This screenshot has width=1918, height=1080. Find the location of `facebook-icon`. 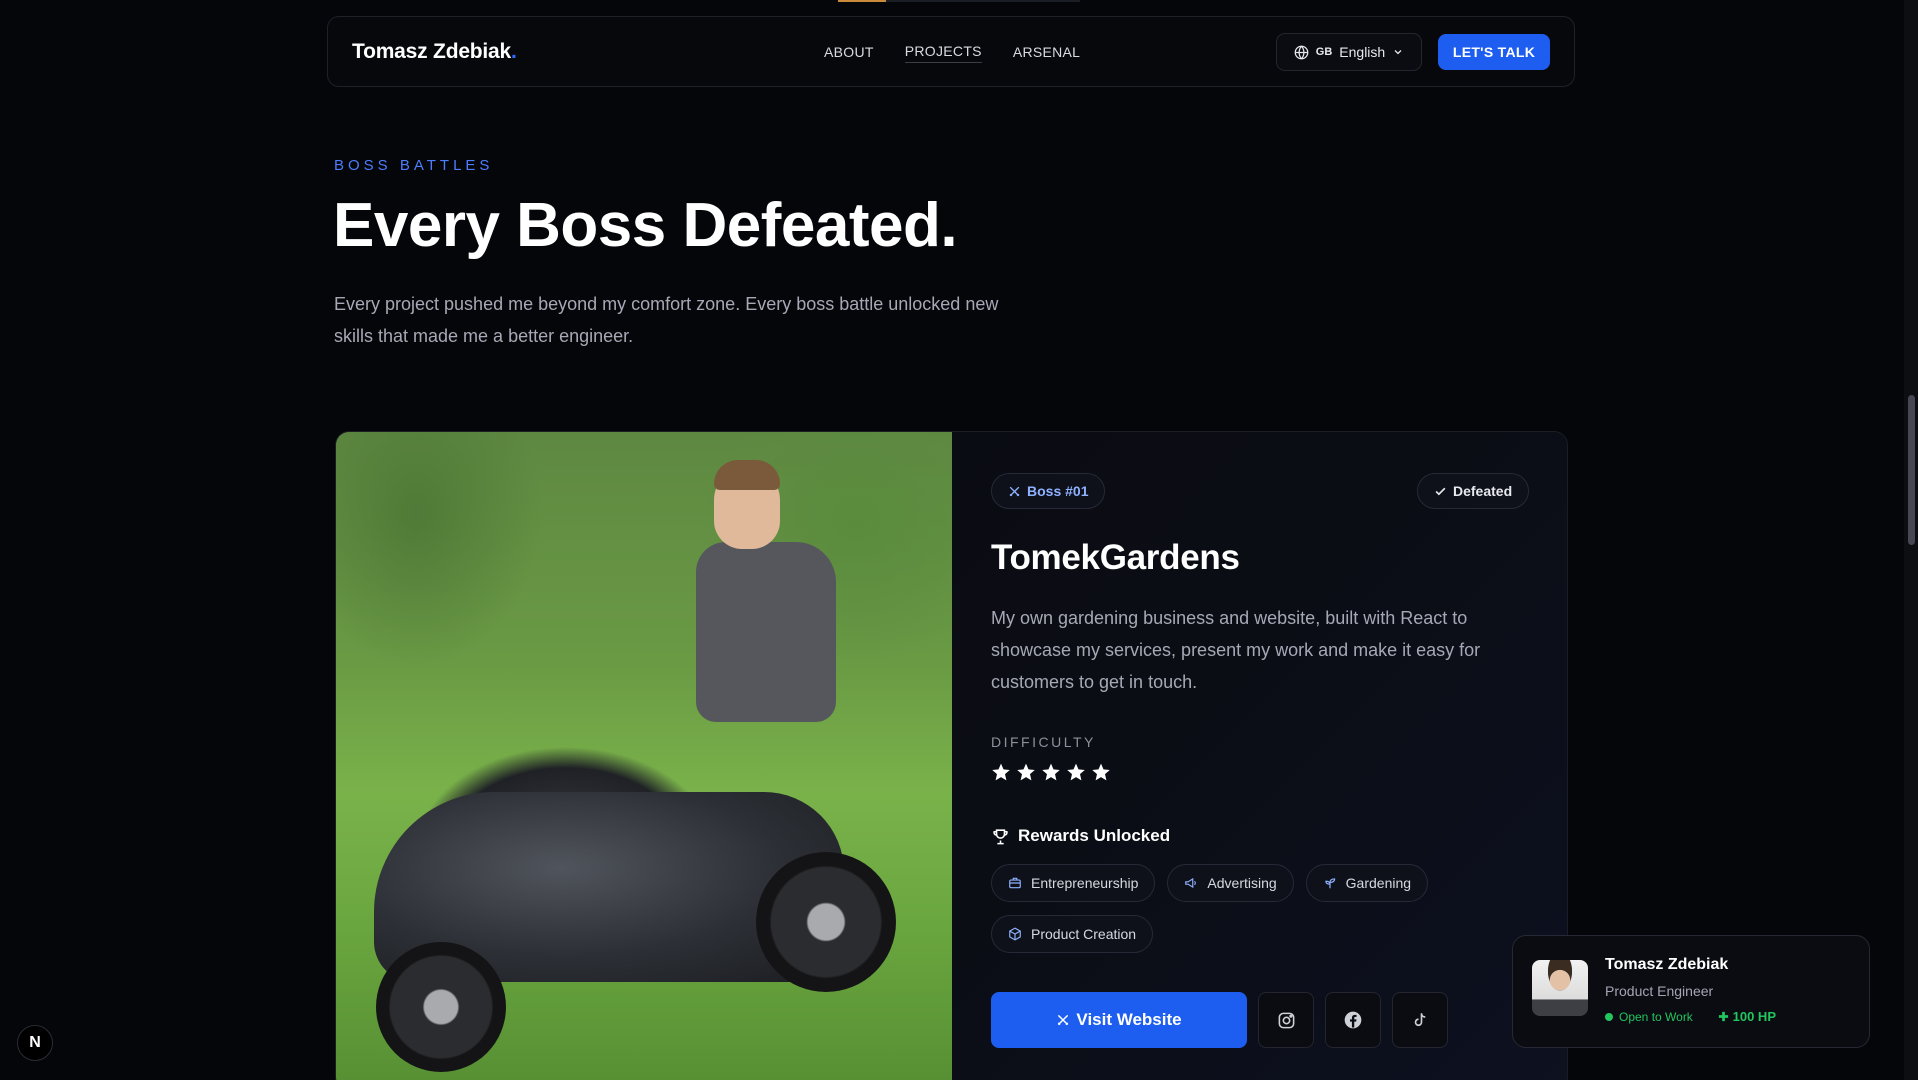

facebook-icon is located at coordinates (1353, 1020).